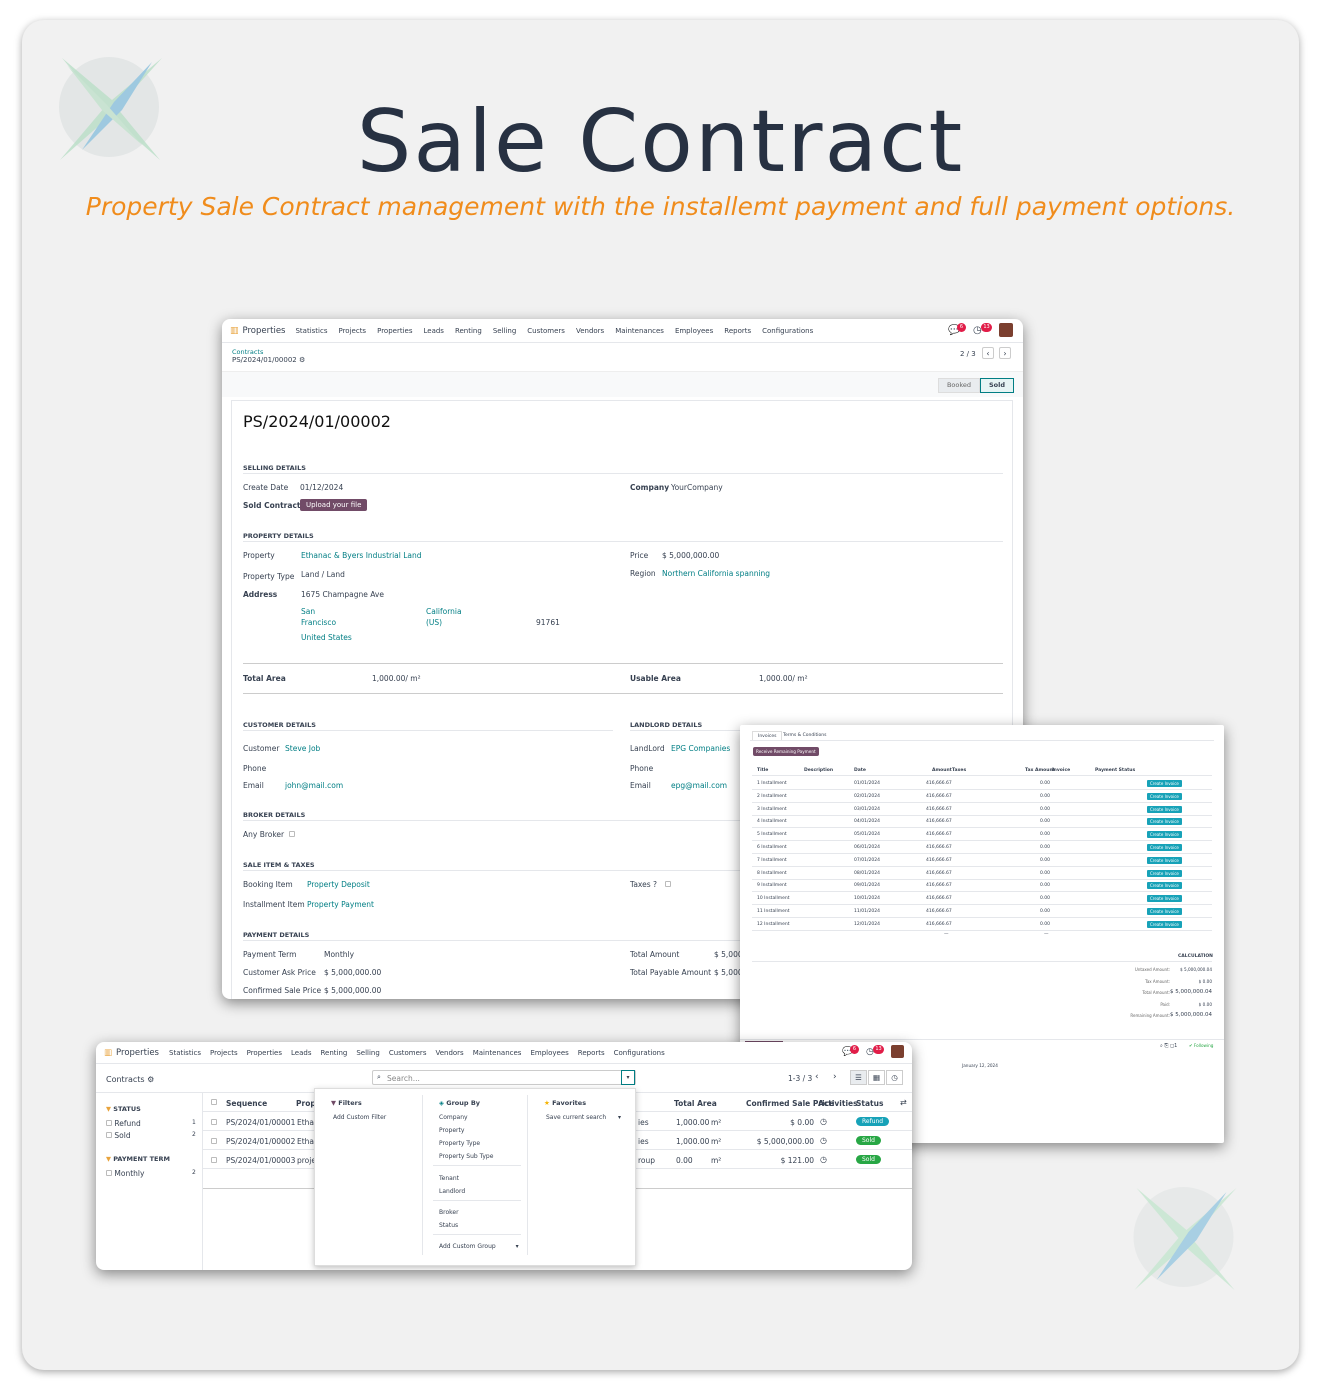  What do you see at coordinates (716, 573) in the screenshot?
I see `region-link: Northern California spanning` at bounding box center [716, 573].